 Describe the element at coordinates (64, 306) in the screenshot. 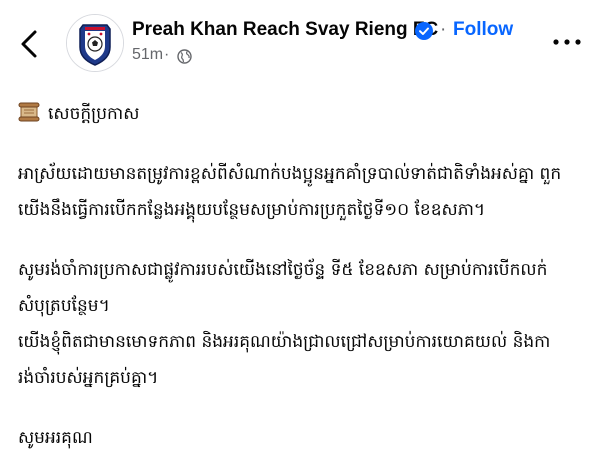

I see `paragraph2-line: សំបុត្របន្ថែម។` at that location.